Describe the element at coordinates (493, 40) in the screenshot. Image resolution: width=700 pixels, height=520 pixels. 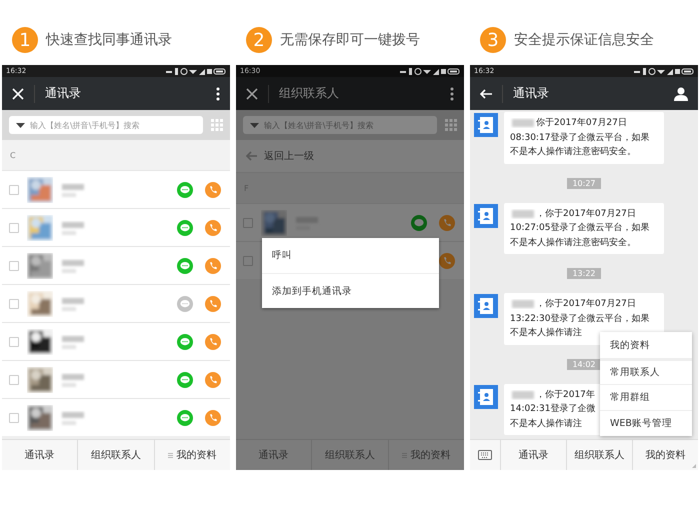
I see `step-number: 3` at that location.